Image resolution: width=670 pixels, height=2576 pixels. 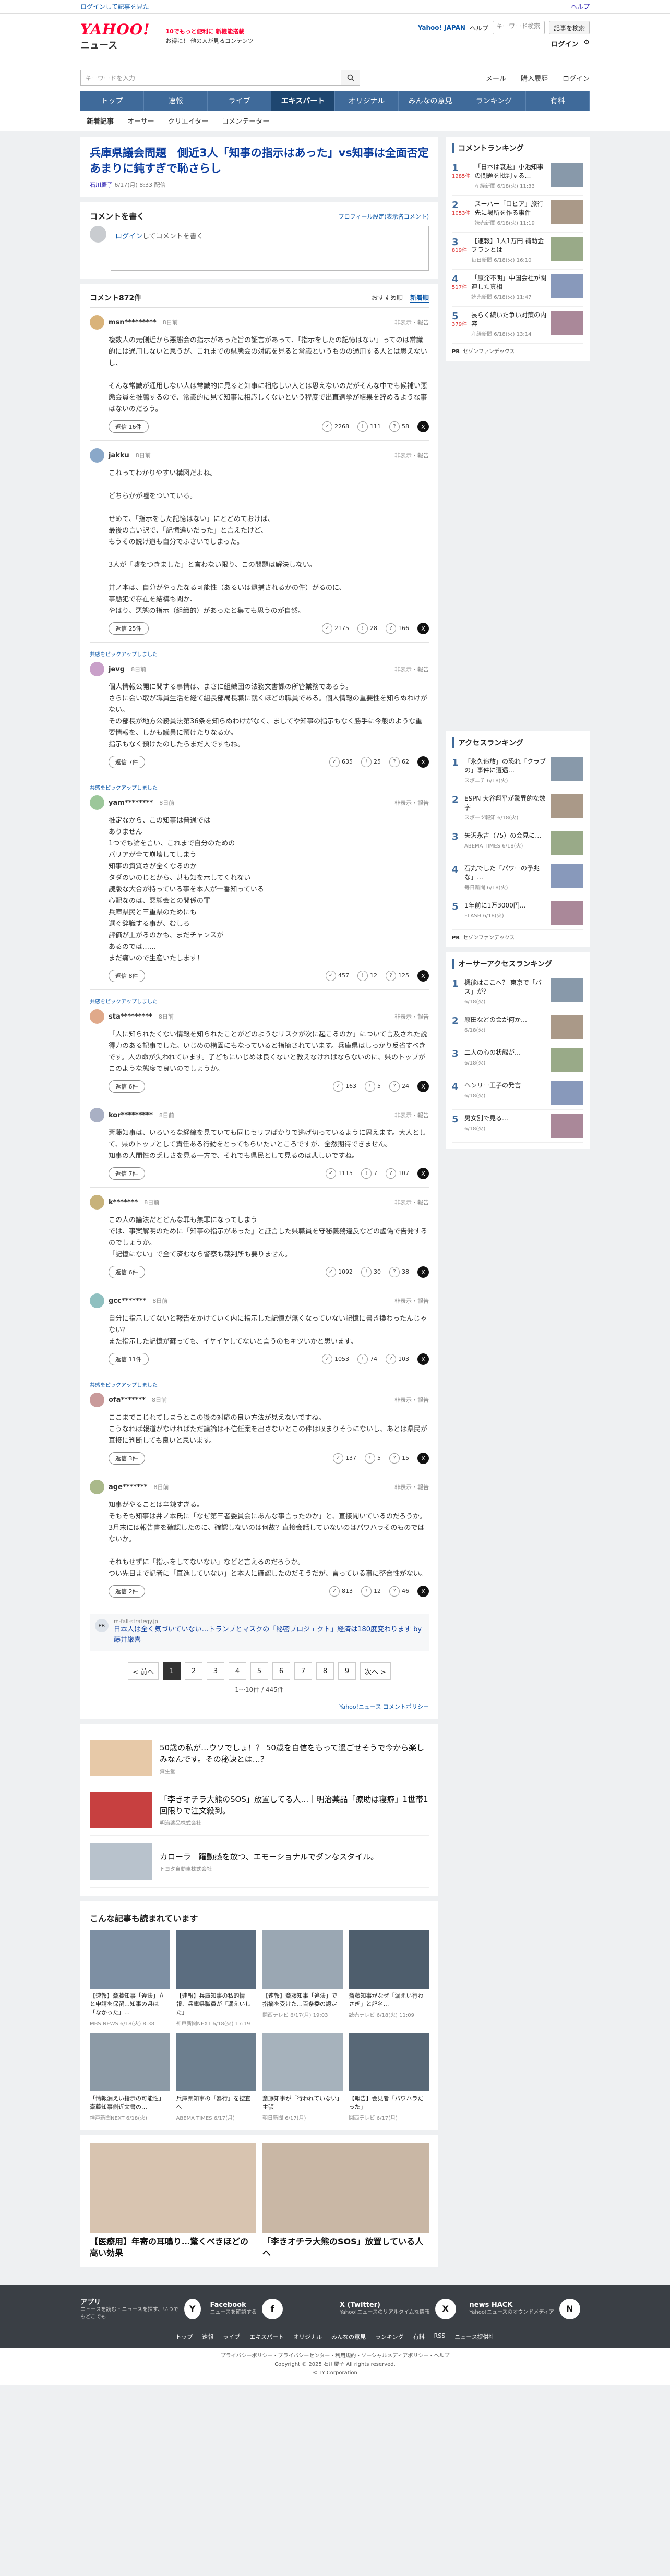 I want to click on bottom-ad-title: 「李きオチラ大熊のSOS」放置している人へ, so click(x=345, y=2247).